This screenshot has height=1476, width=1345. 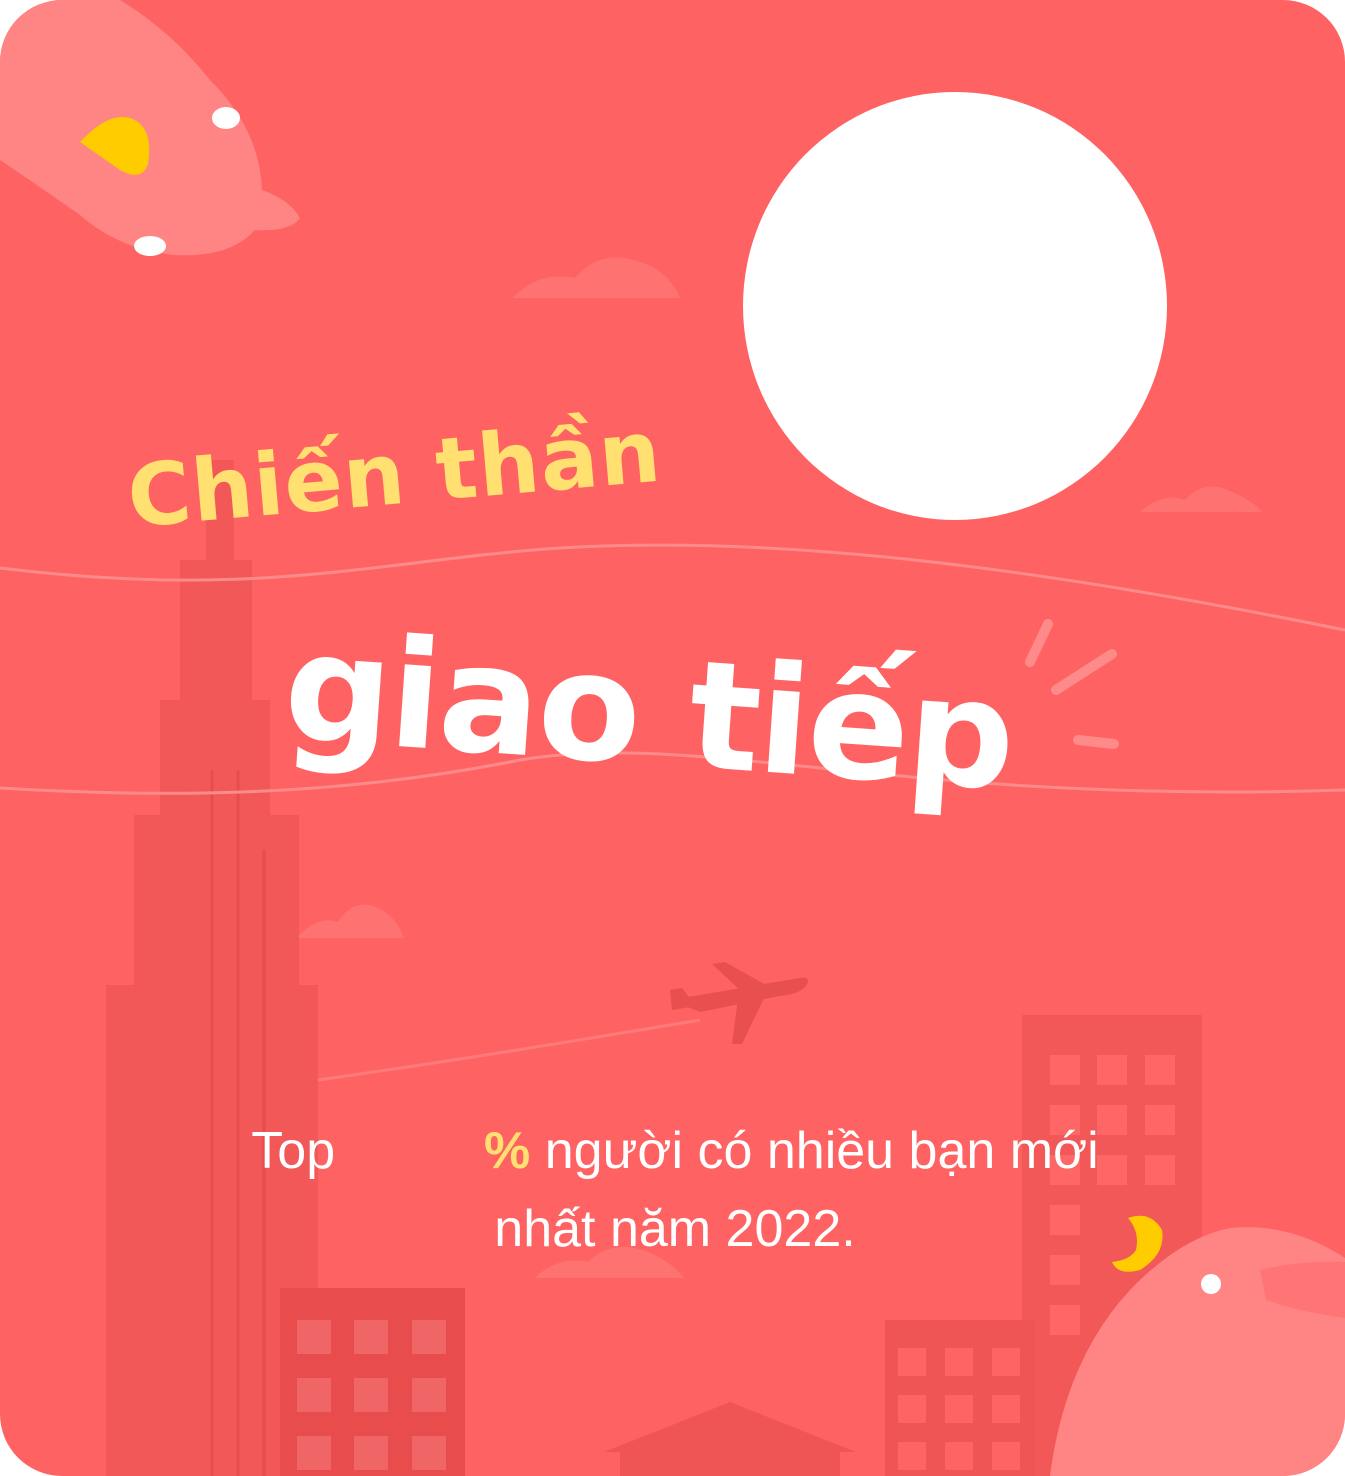 I want to click on stat-percent-sign: %, so click(x=507, y=1151).